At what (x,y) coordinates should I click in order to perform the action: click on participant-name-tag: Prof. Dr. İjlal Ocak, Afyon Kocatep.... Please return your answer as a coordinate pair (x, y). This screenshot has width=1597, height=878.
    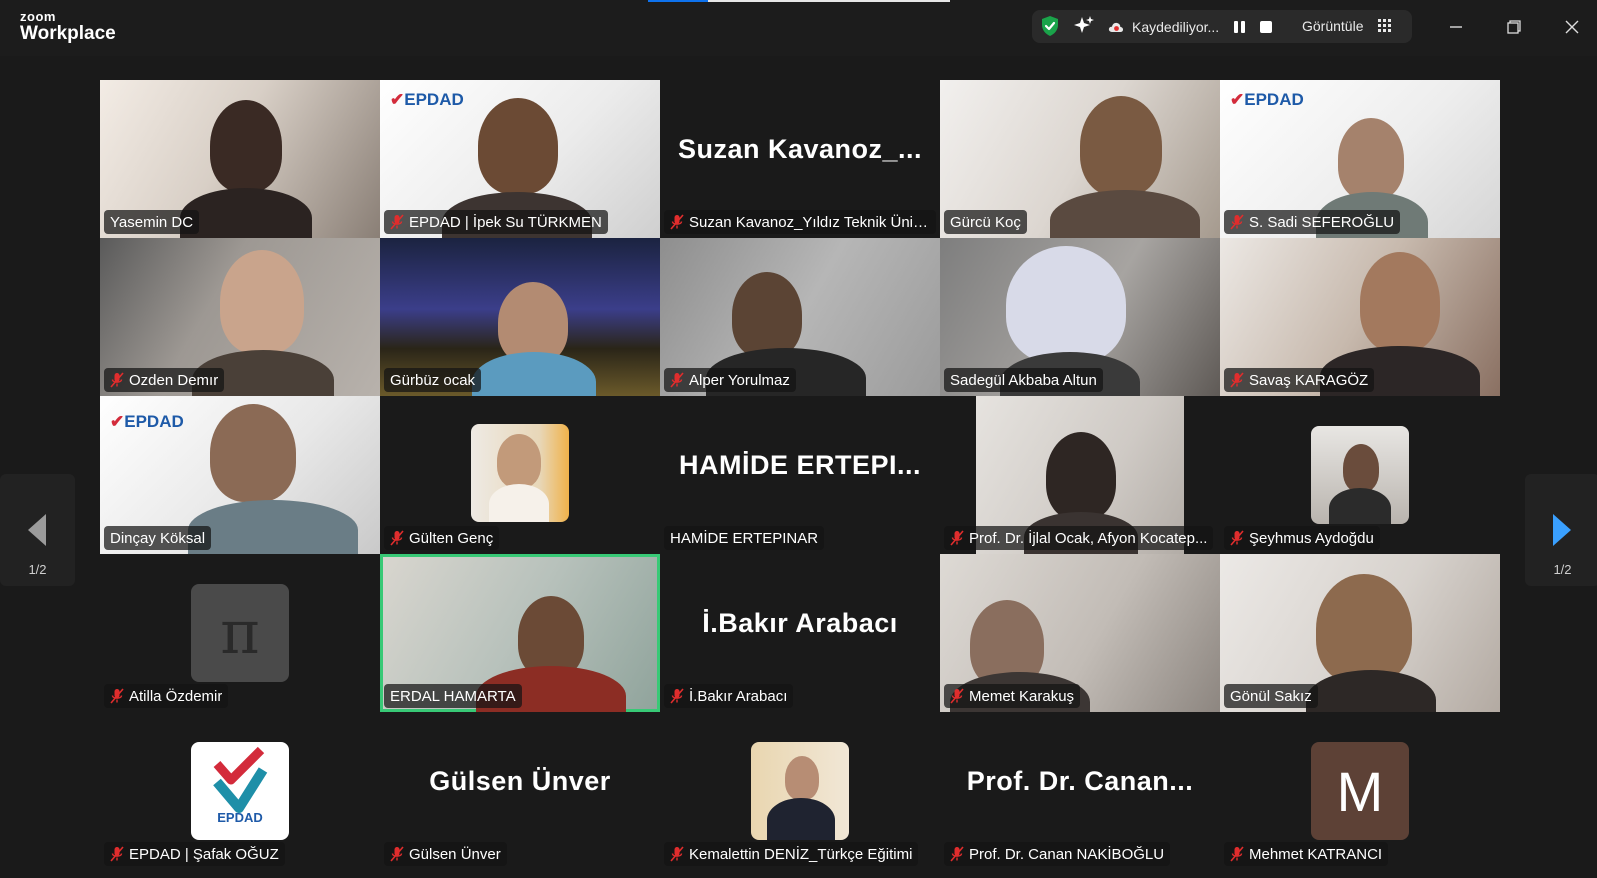
    Looking at the image, I should click on (1079, 538).